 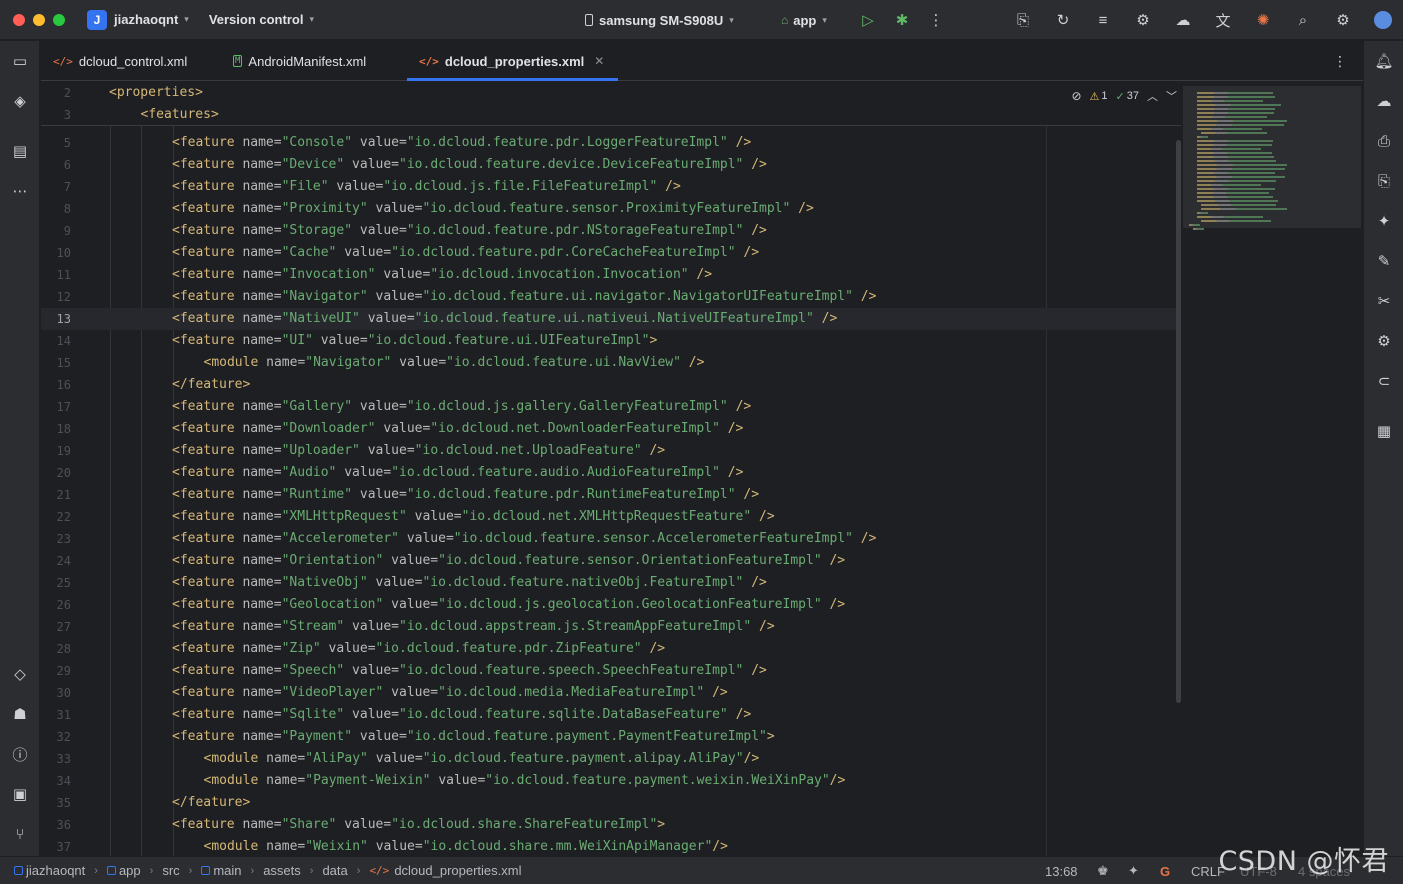 What do you see at coordinates (1124, 96) in the screenshot?
I see `inspection-widget: ⊘ ⚠ 1 ✓ 37 ︿ ﹀` at bounding box center [1124, 96].